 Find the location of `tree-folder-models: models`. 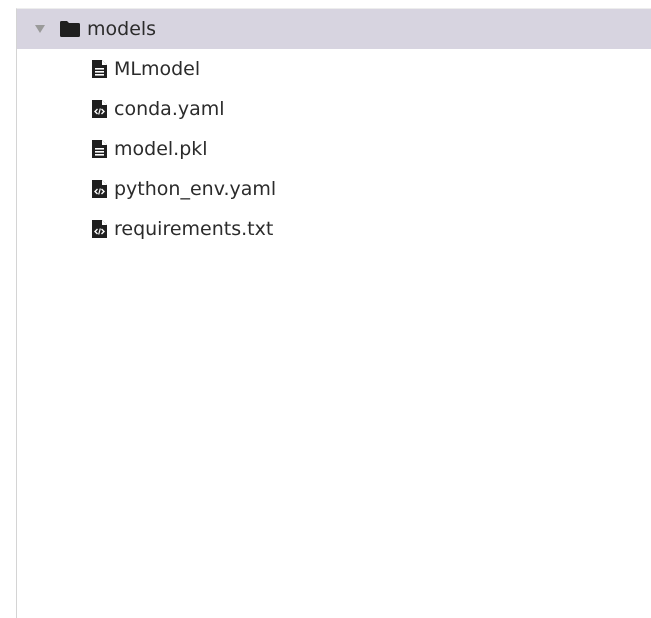

tree-folder-models: models is located at coordinates (334, 29).